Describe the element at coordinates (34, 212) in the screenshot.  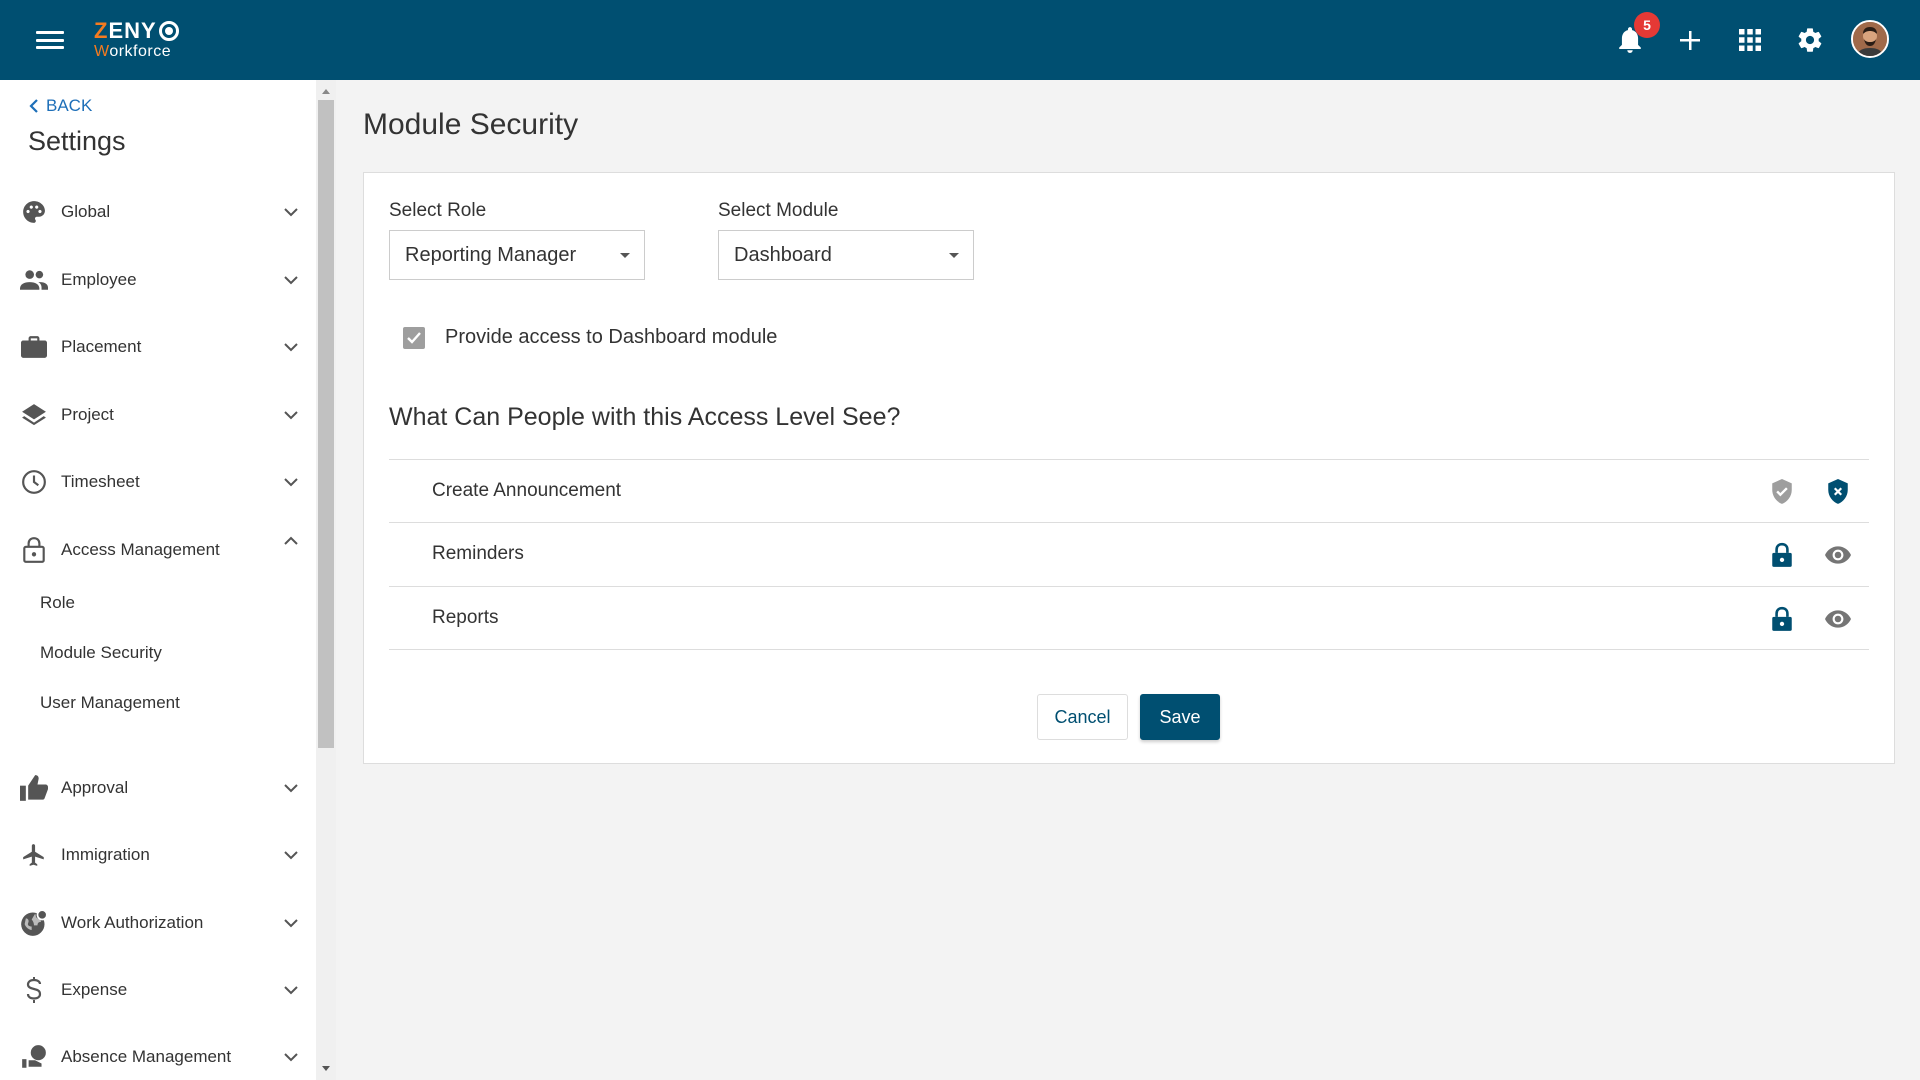
I see `palette-icon` at that location.